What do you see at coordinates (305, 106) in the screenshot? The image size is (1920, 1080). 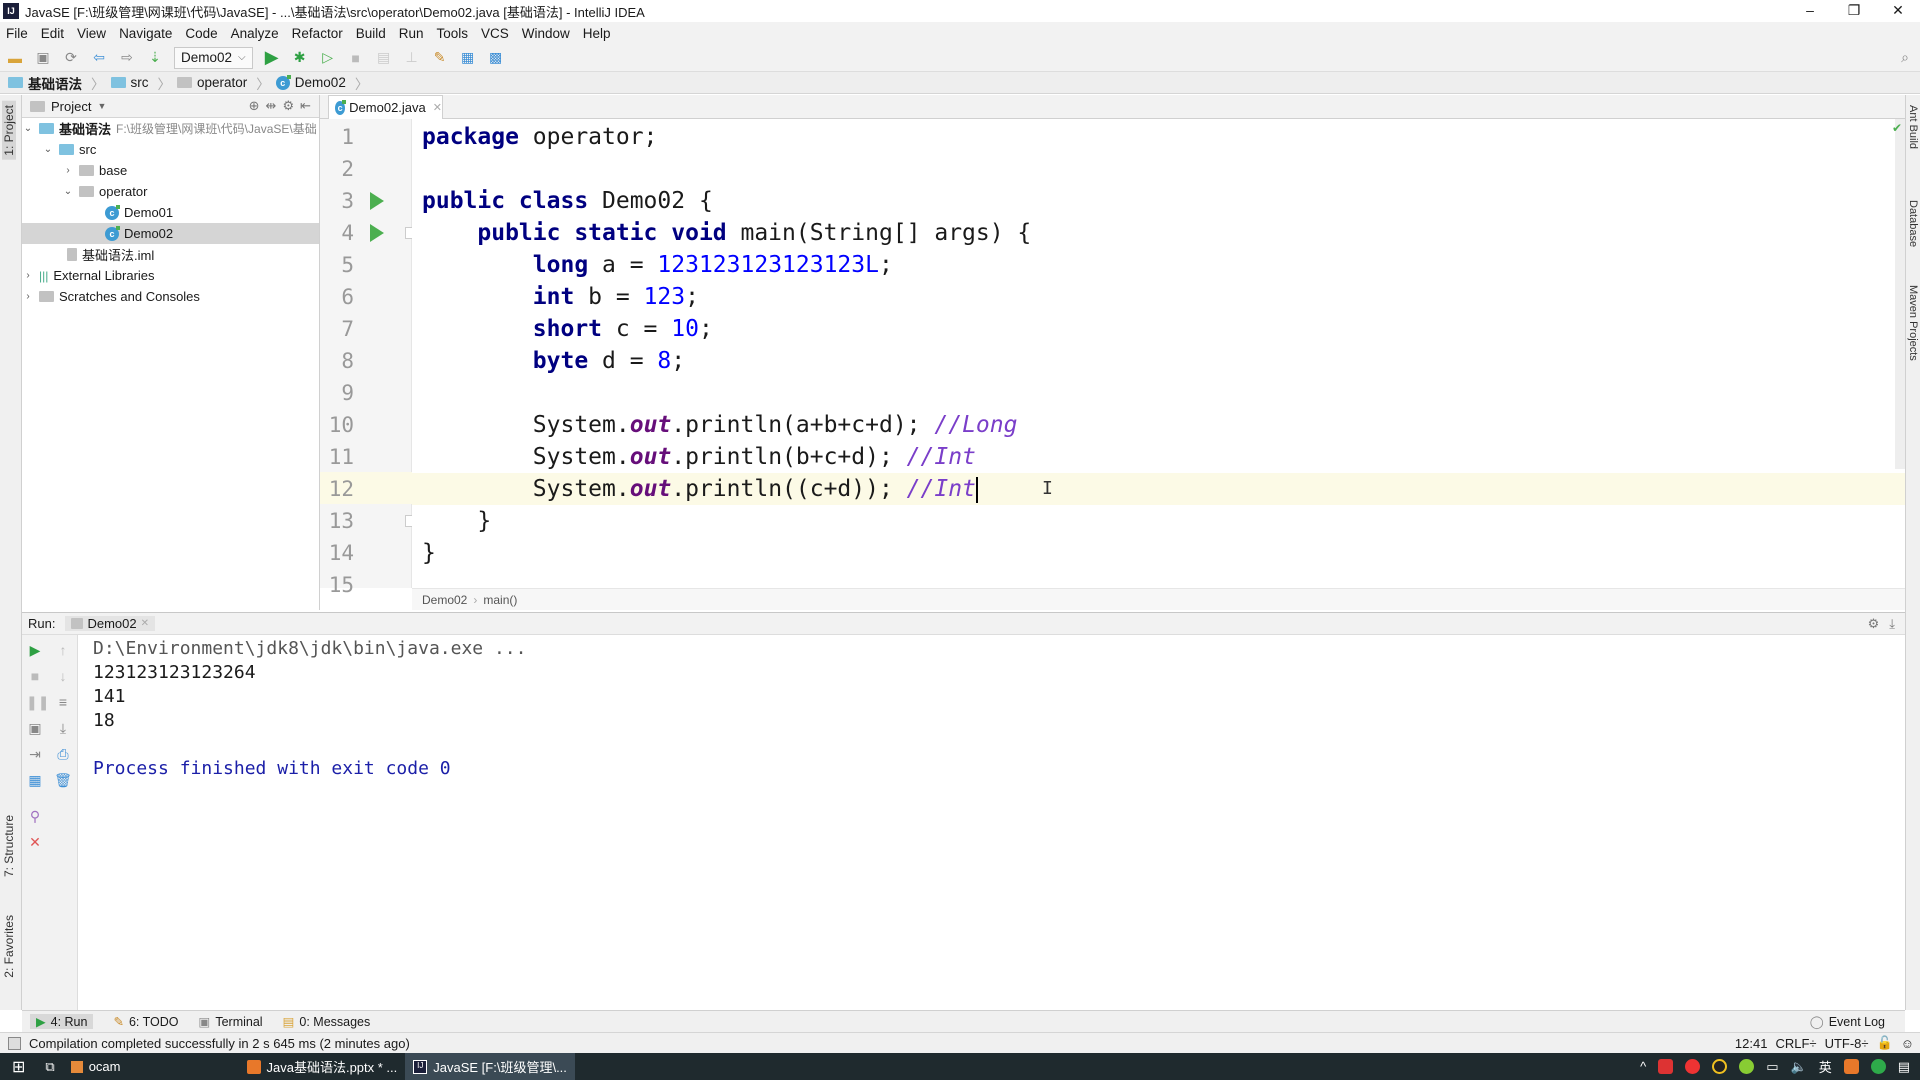 I see `hide-icon: ⇤` at bounding box center [305, 106].